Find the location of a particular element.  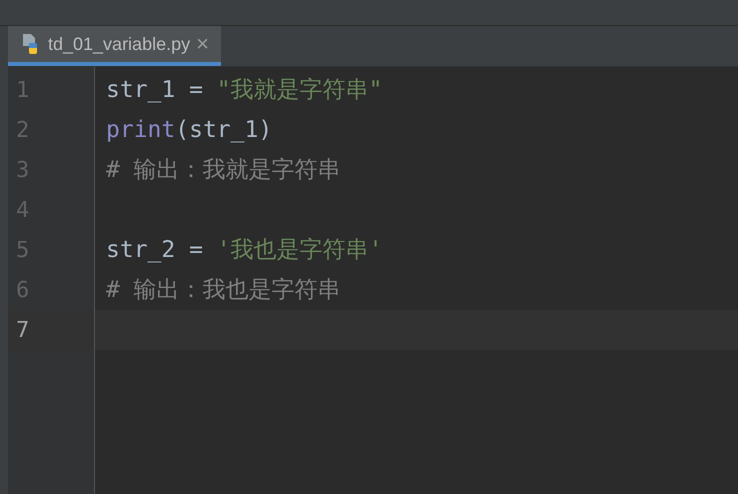

code-keyword: print is located at coordinates (141, 130).